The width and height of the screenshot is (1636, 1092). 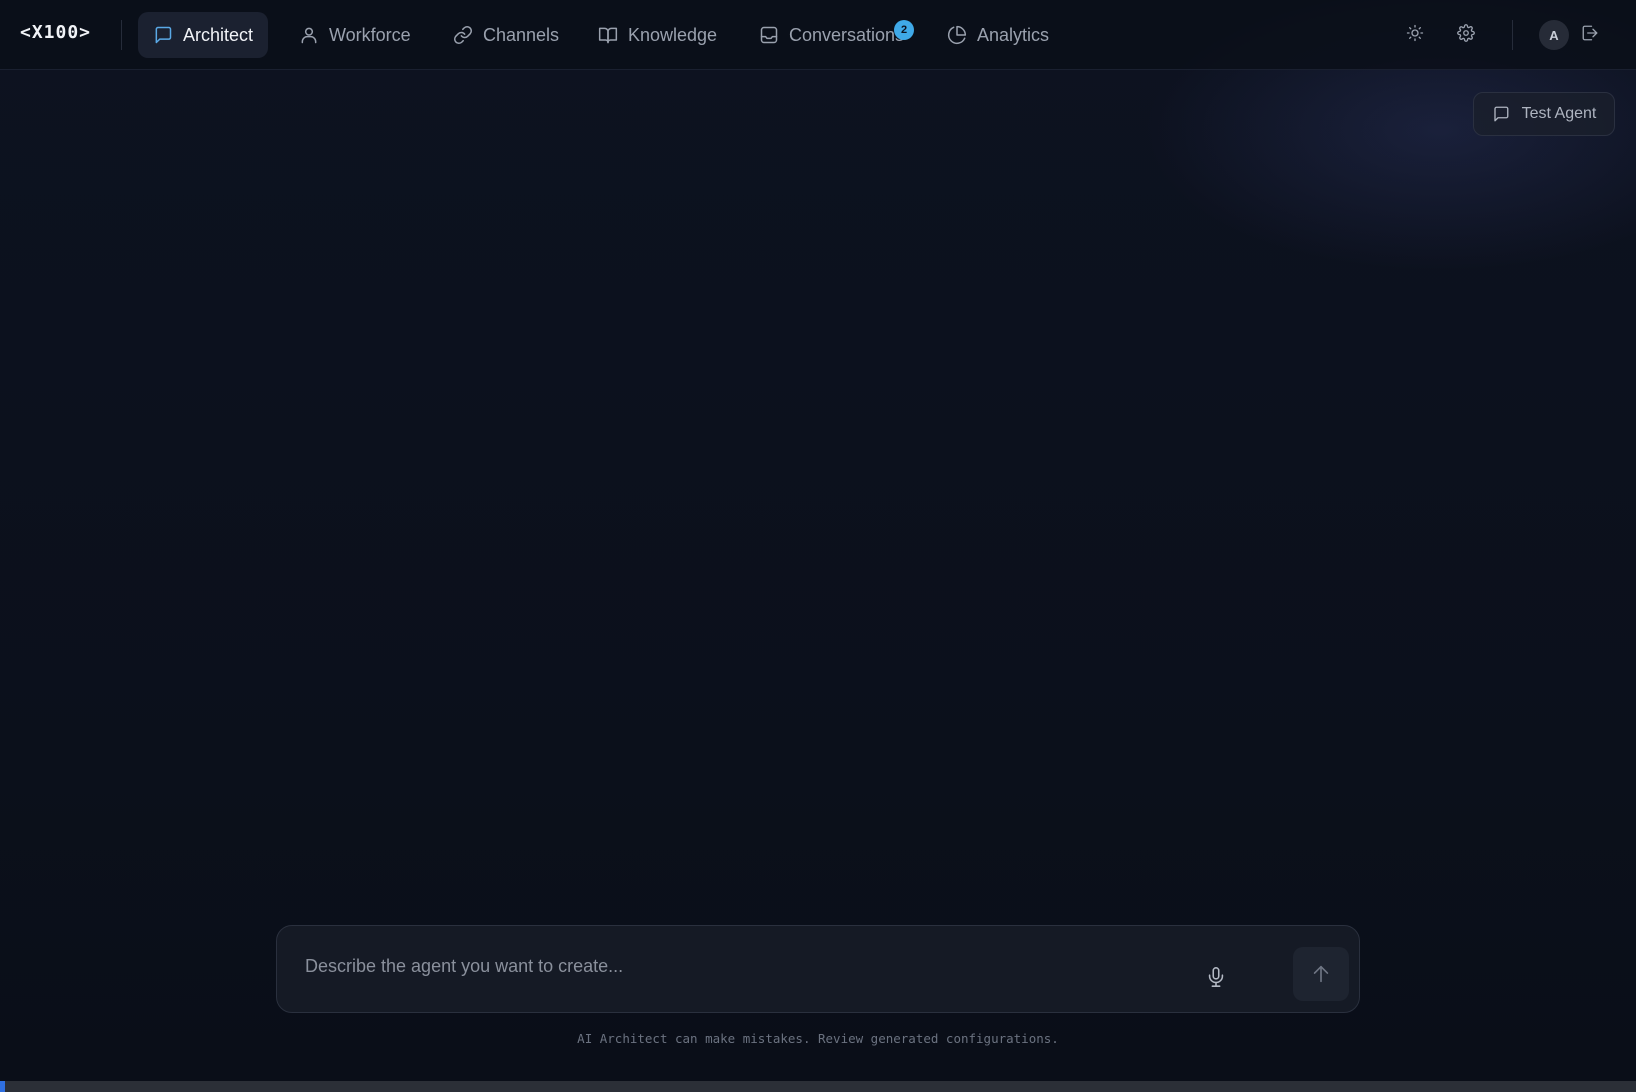 What do you see at coordinates (370, 34) in the screenshot?
I see `tab-workforce-label: Workforce` at bounding box center [370, 34].